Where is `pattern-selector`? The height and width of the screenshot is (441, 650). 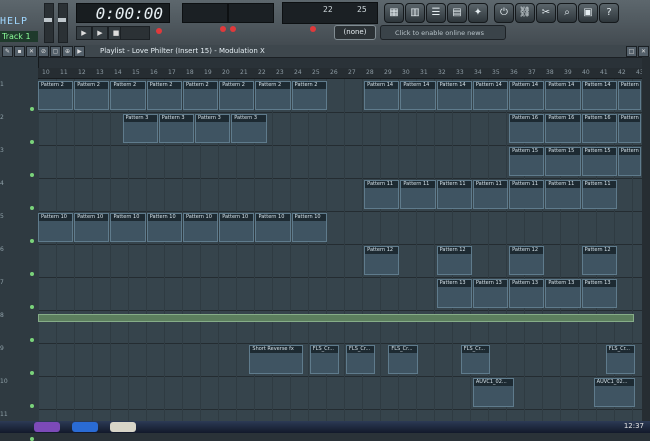 pattern-selector is located at coordinates (135, 33).